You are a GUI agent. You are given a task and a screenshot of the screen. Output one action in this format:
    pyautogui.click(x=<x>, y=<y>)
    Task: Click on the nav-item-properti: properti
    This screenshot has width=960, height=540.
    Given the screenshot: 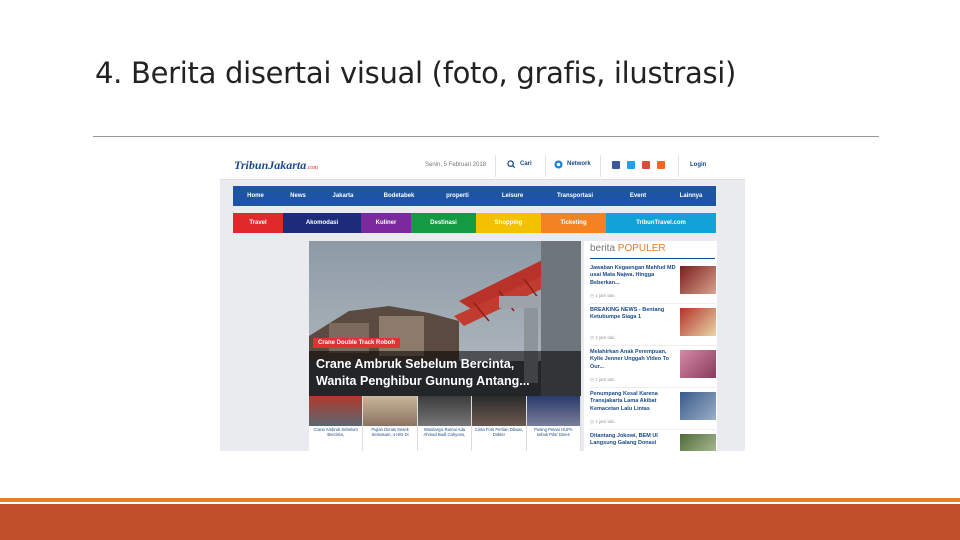 What is the action you would take?
    pyautogui.click(x=457, y=196)
    